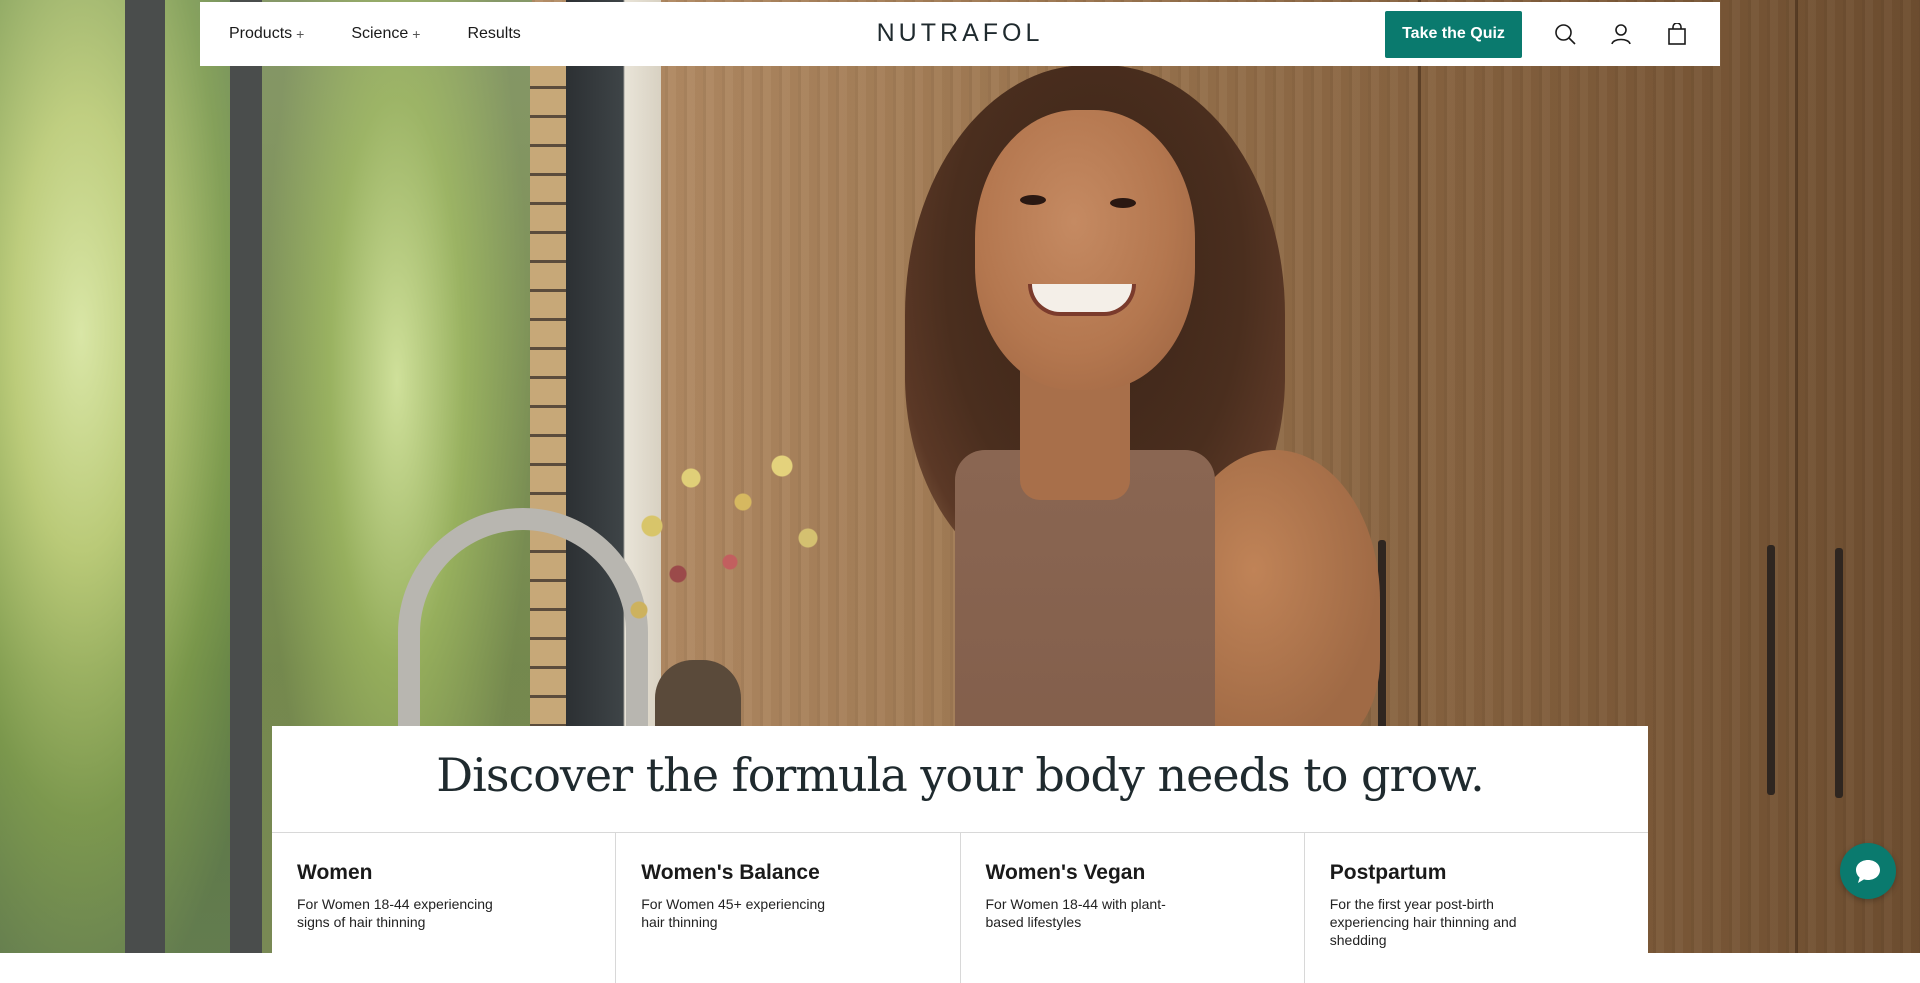 The height and width of the screenshot is (983, 1920). I want to click on nav-science: Science +, so click(385, 34).